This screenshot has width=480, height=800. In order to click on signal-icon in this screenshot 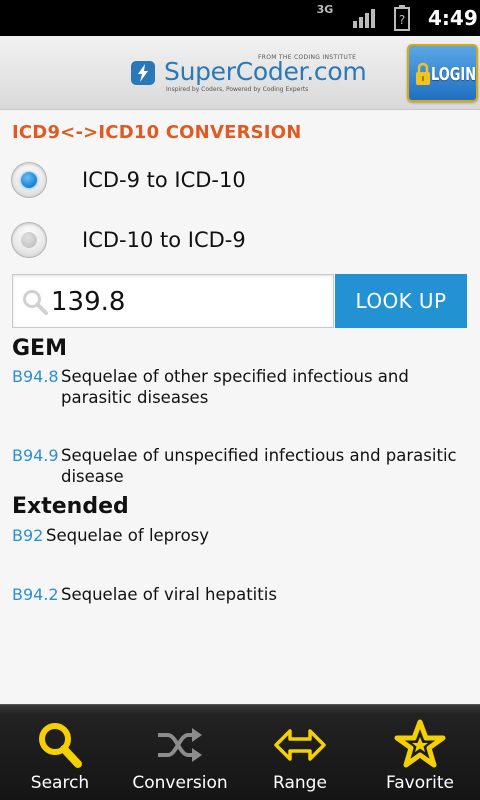, I will do `click(364, 18)`.